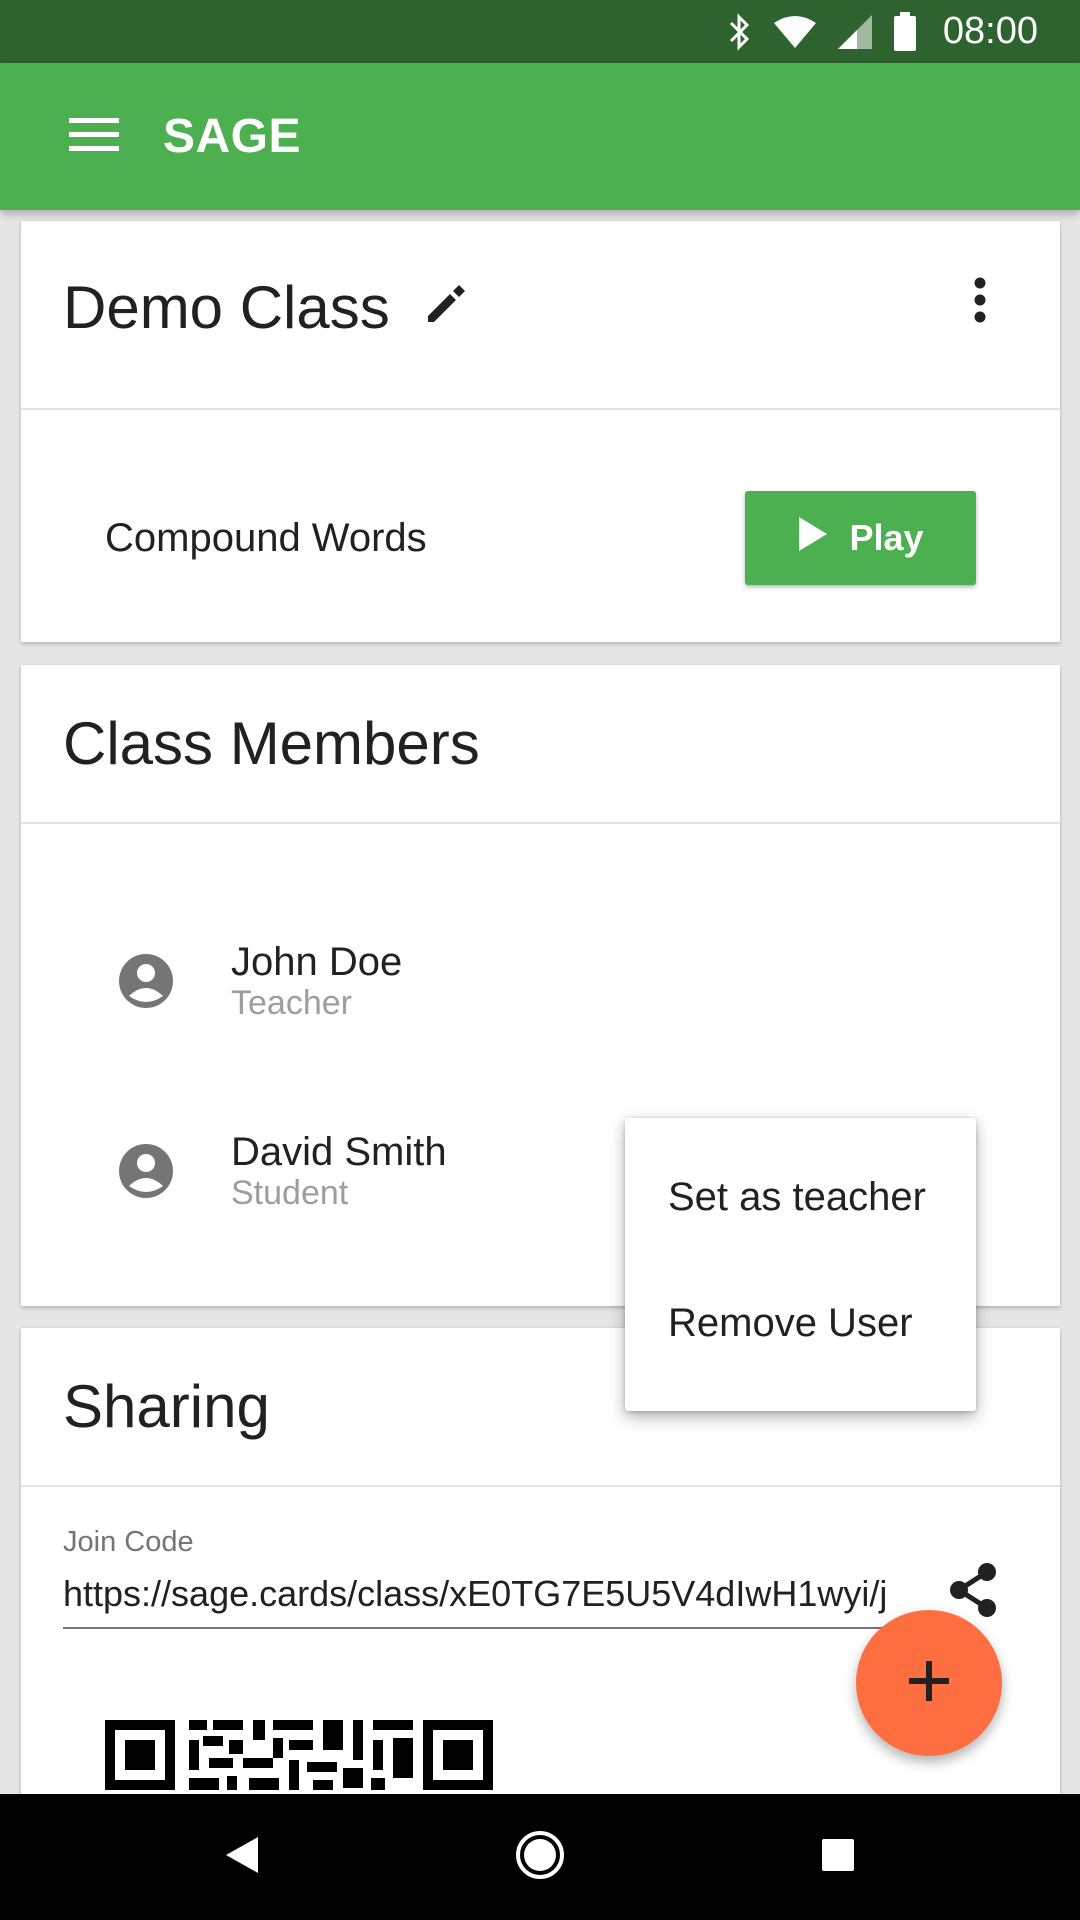  Describe the element at coordinates (973, 1592) in the screenshot. I see `share-icon` at that location.